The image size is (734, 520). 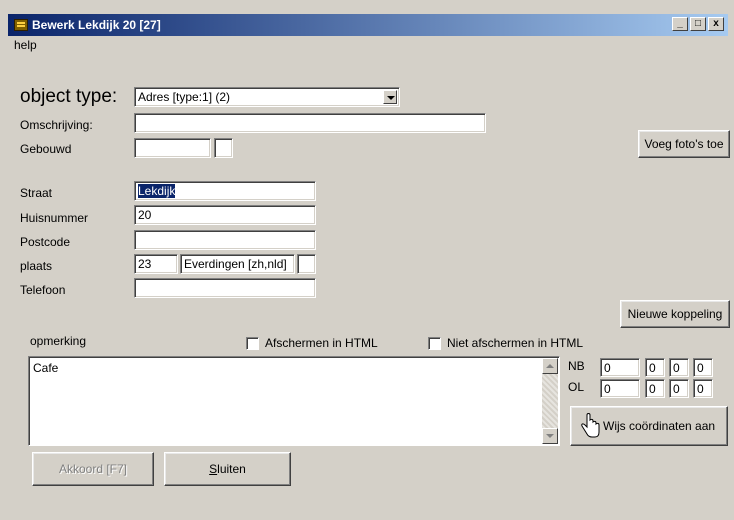 I want to click on point-coordinates-button: Wijs coördinaten aan, so click(x=649, y=426).